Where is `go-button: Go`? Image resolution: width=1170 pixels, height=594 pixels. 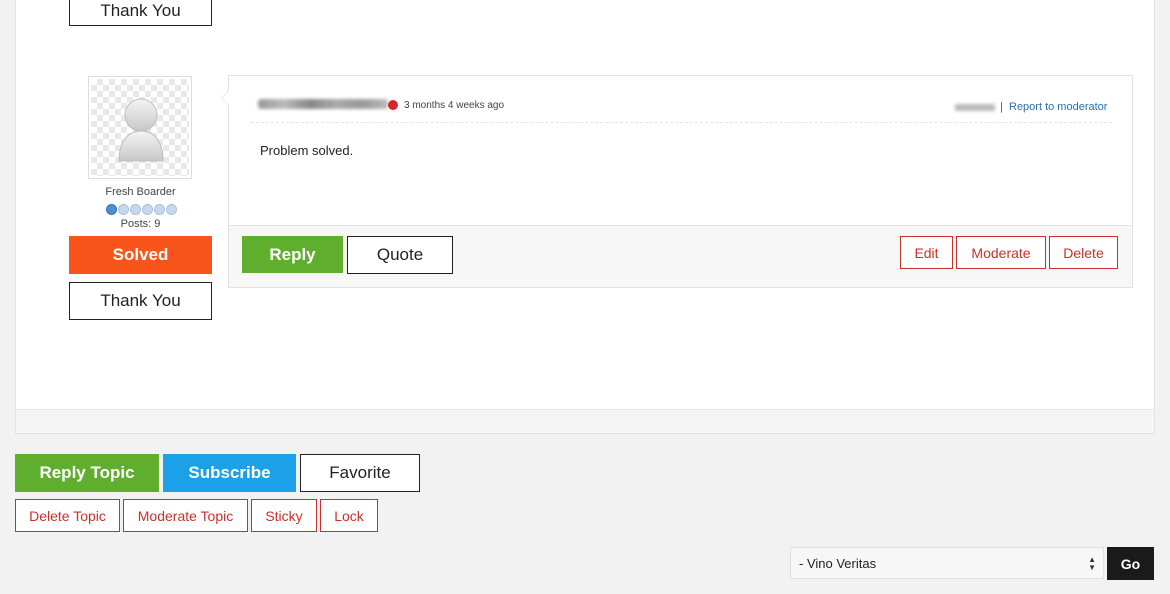
go-button: Go is located at coordinates (1130, 563).